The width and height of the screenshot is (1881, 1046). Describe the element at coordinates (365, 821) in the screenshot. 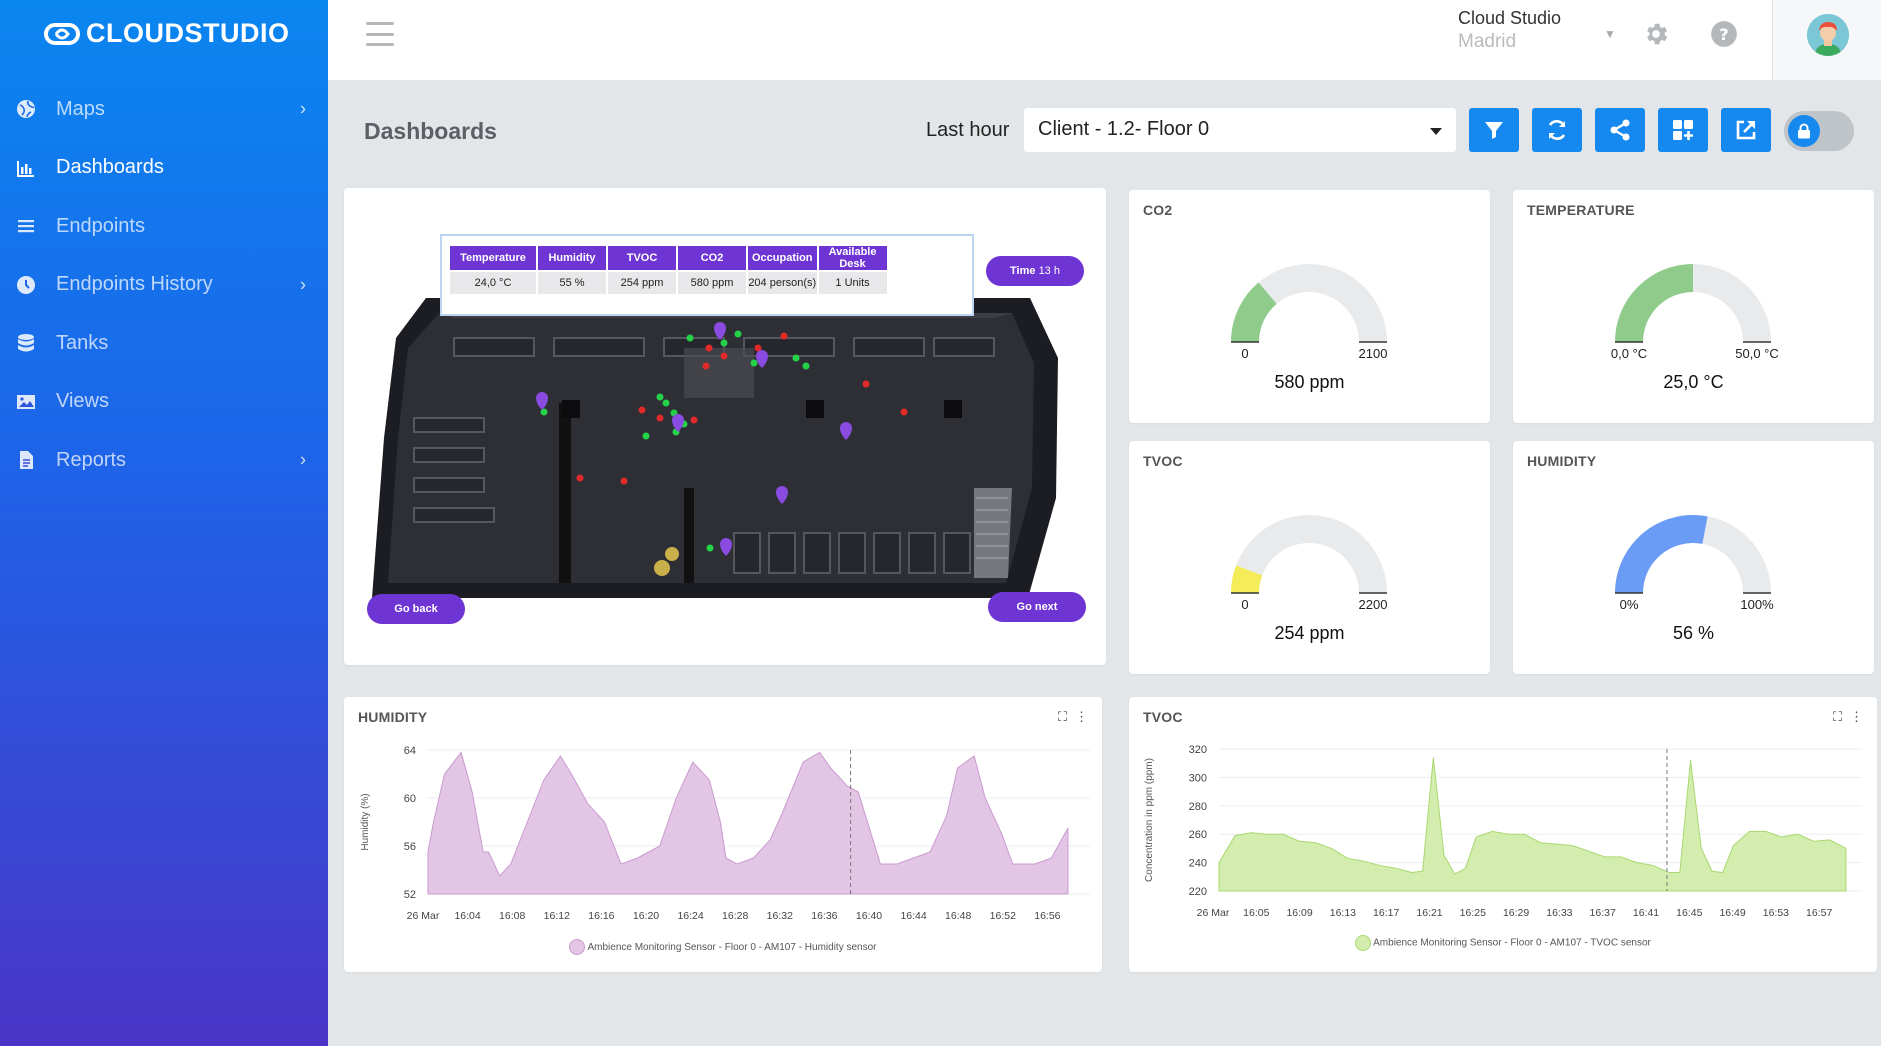

I see `y-axis-label: Humidity (%)` at that location.